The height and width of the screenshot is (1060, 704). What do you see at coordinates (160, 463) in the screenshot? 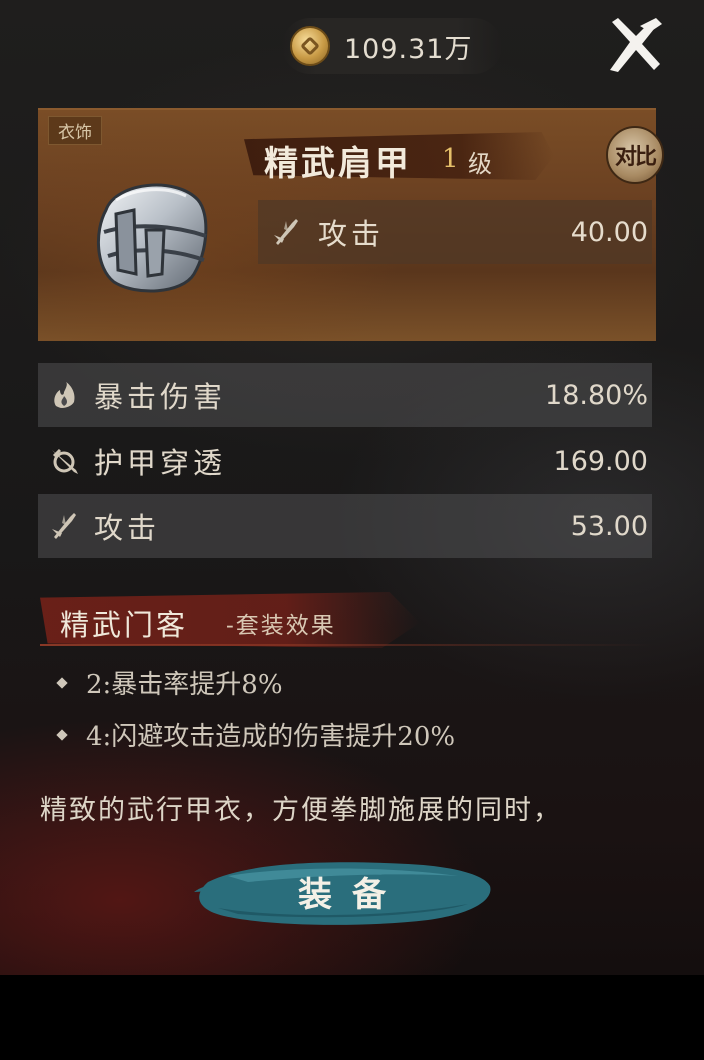
I see `stat-label: 护甲穿透` at bounding box center [160, 463].